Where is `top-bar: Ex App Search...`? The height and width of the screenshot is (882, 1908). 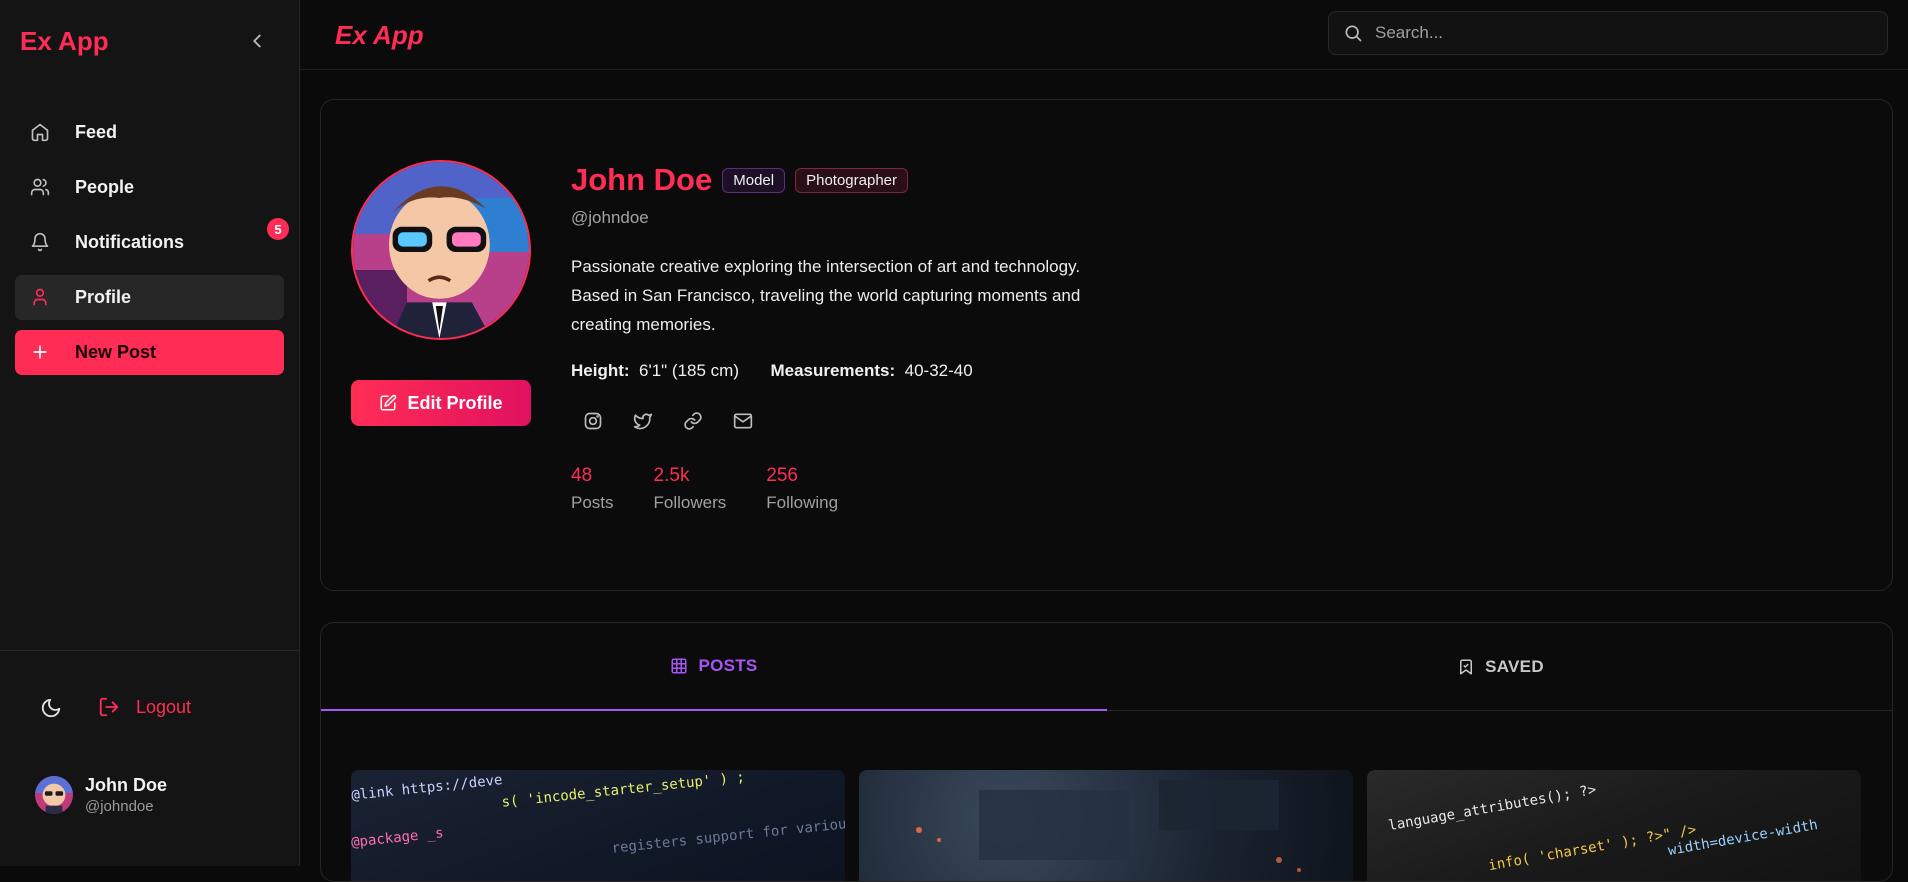 top-bar: Ex App Search... is located at coordinates (1104, 35).